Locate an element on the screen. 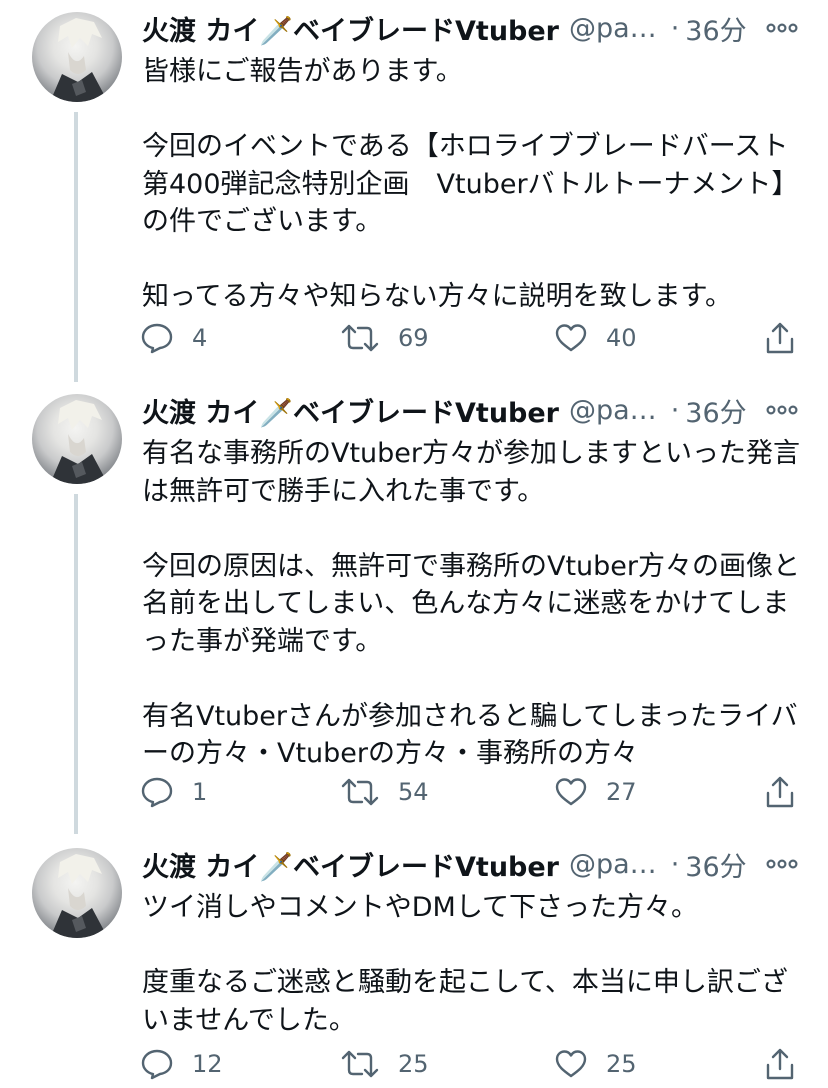 This screenshot has width=828, height=1088. like-count: 25 is located at coordinates (621, 1064).